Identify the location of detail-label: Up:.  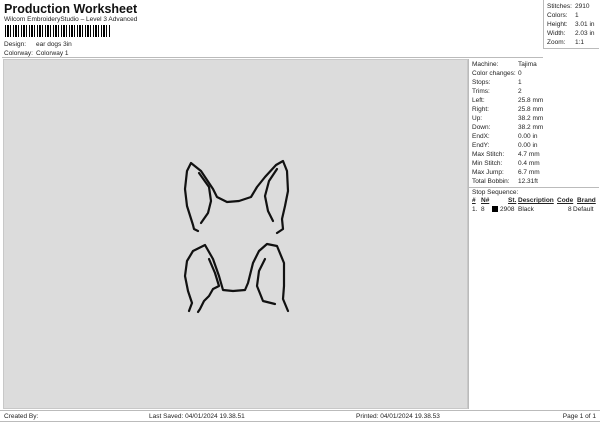
(477, 118).